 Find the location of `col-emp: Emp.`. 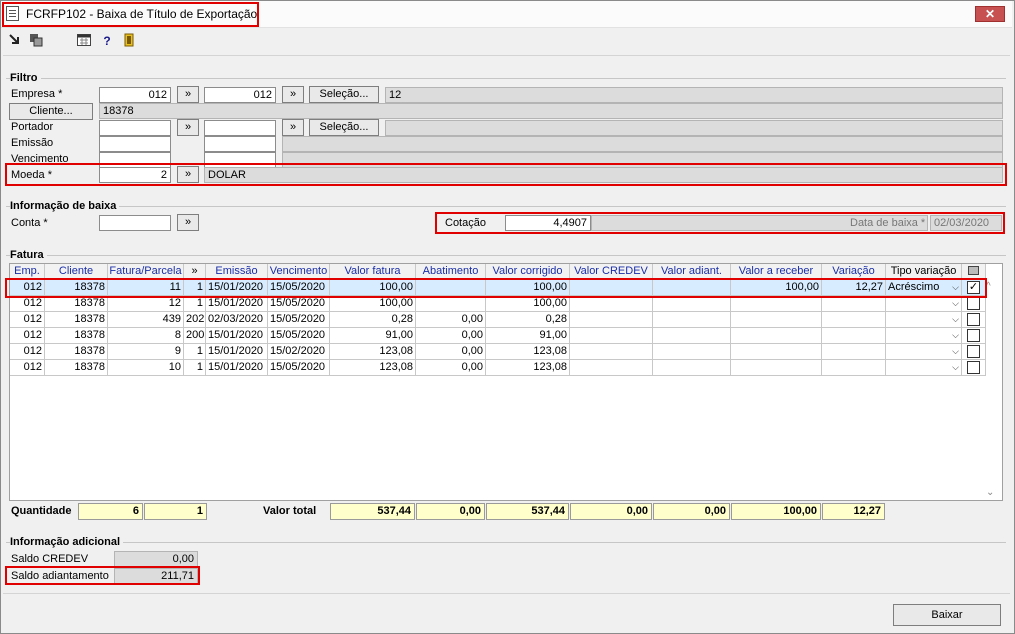

col-emp: Emp. is located at coordinates (27, 271).